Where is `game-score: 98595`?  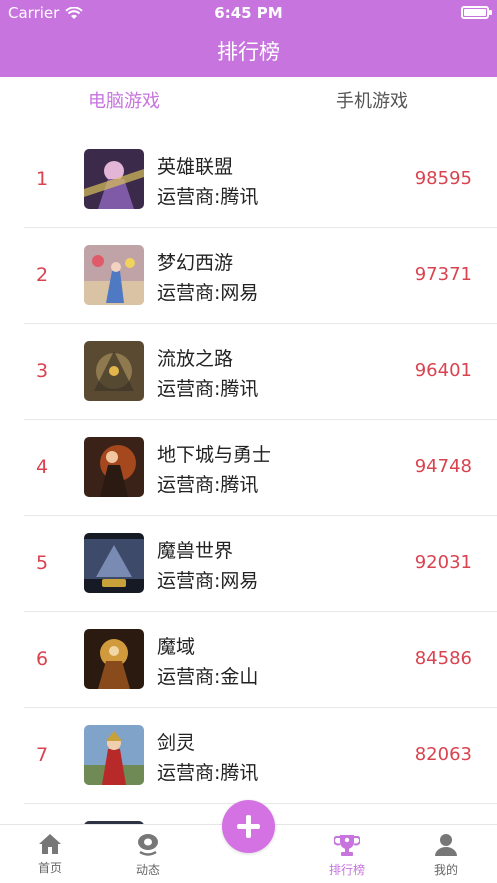
game-score: 98595 is located at coordinates (443, 178).